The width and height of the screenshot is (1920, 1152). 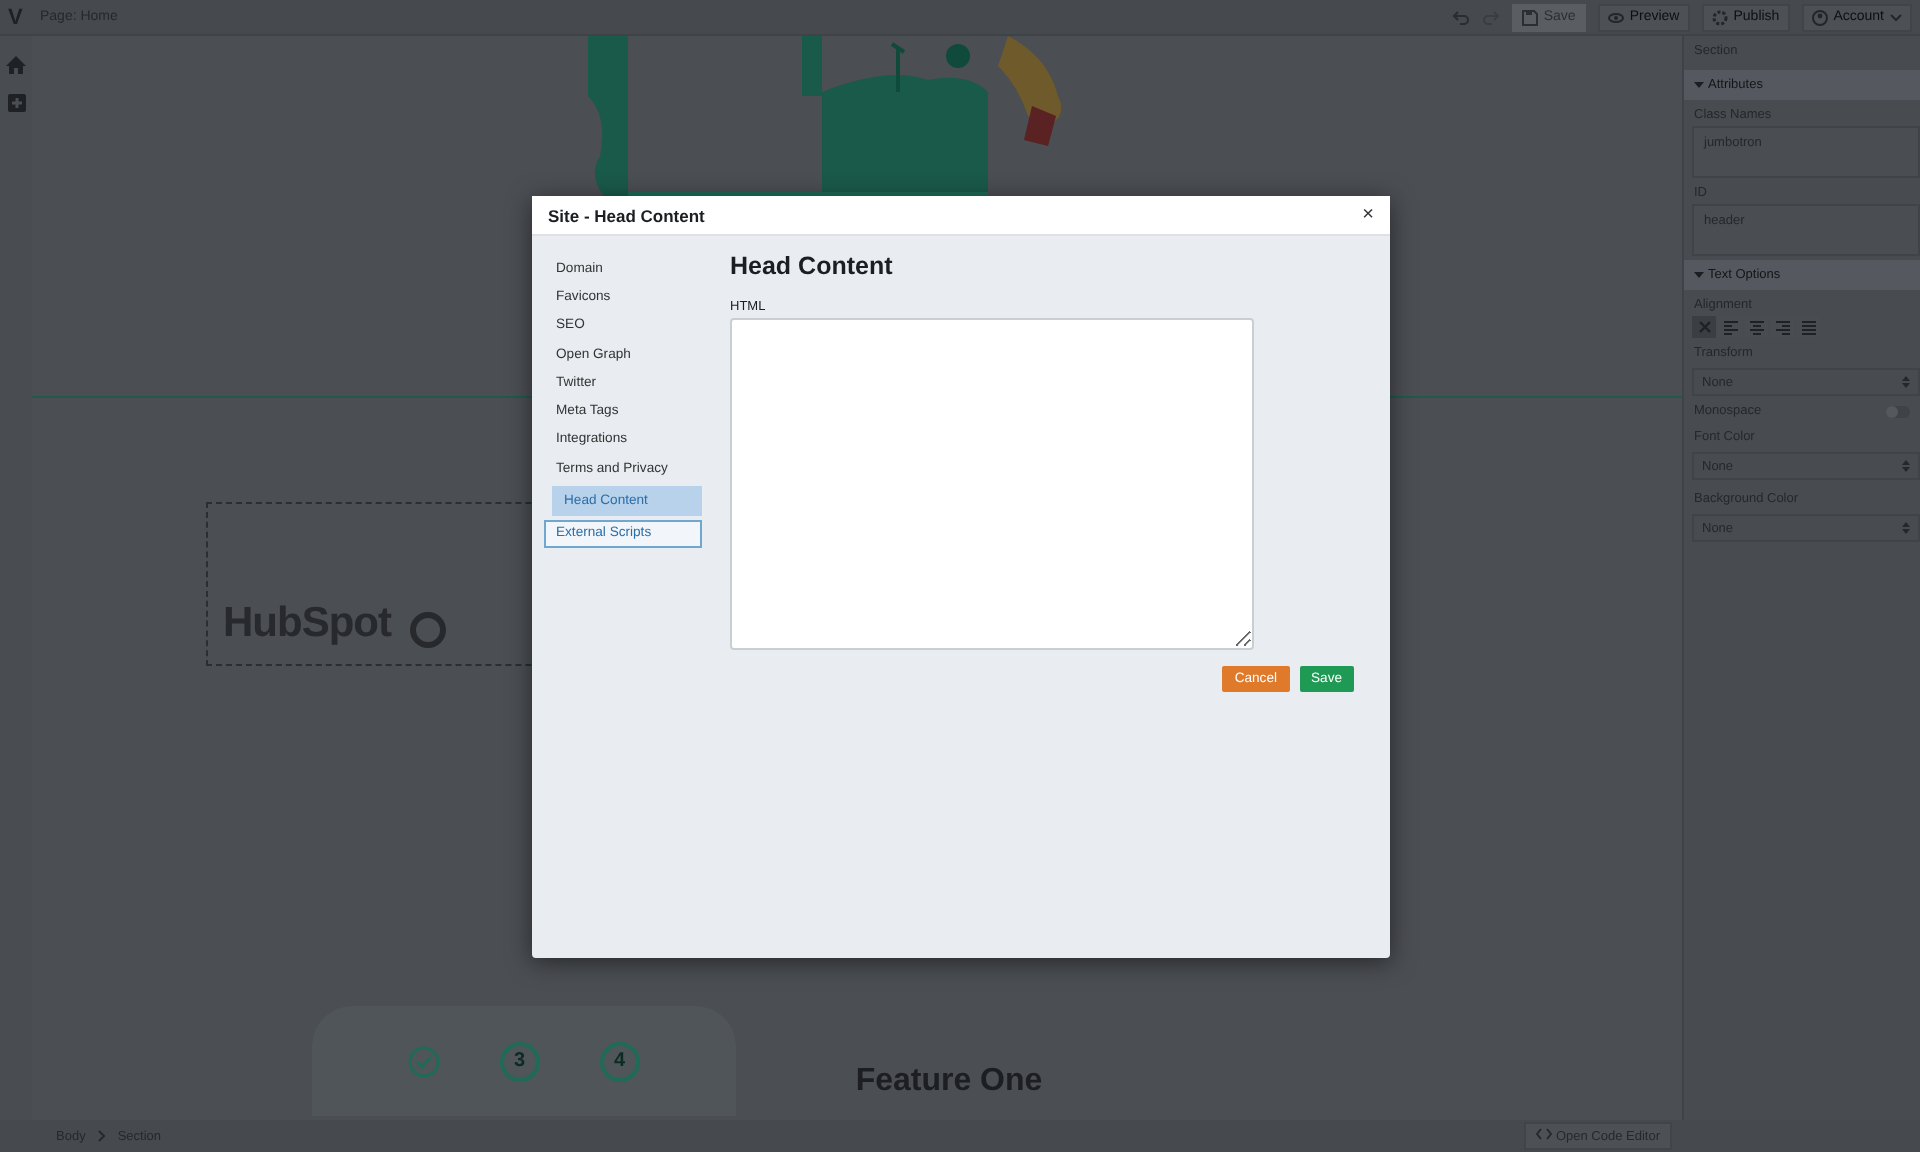 I want to click on alignment-button, so click(x=1704, y=327).